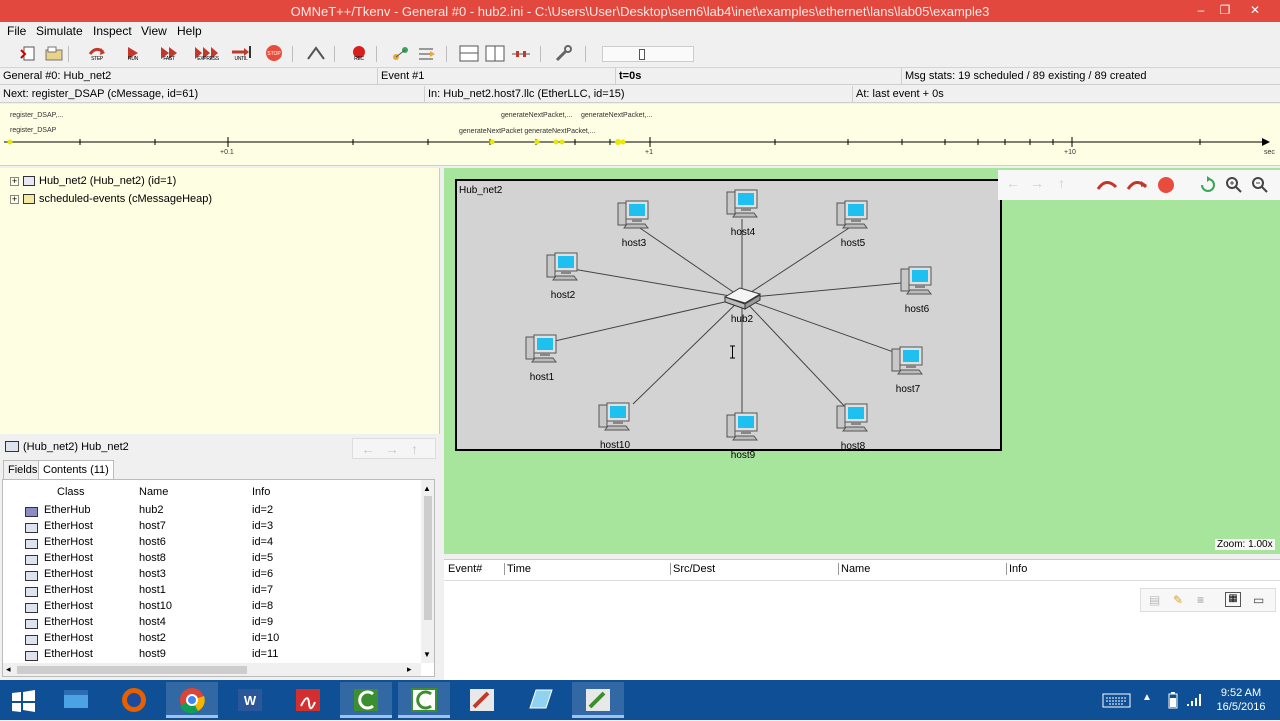 The height and width of the screenshot is (721, 1280). Describe the element at coordinates (23, 469) in the screenshot. I see `tab-fields: Fields` at that location.